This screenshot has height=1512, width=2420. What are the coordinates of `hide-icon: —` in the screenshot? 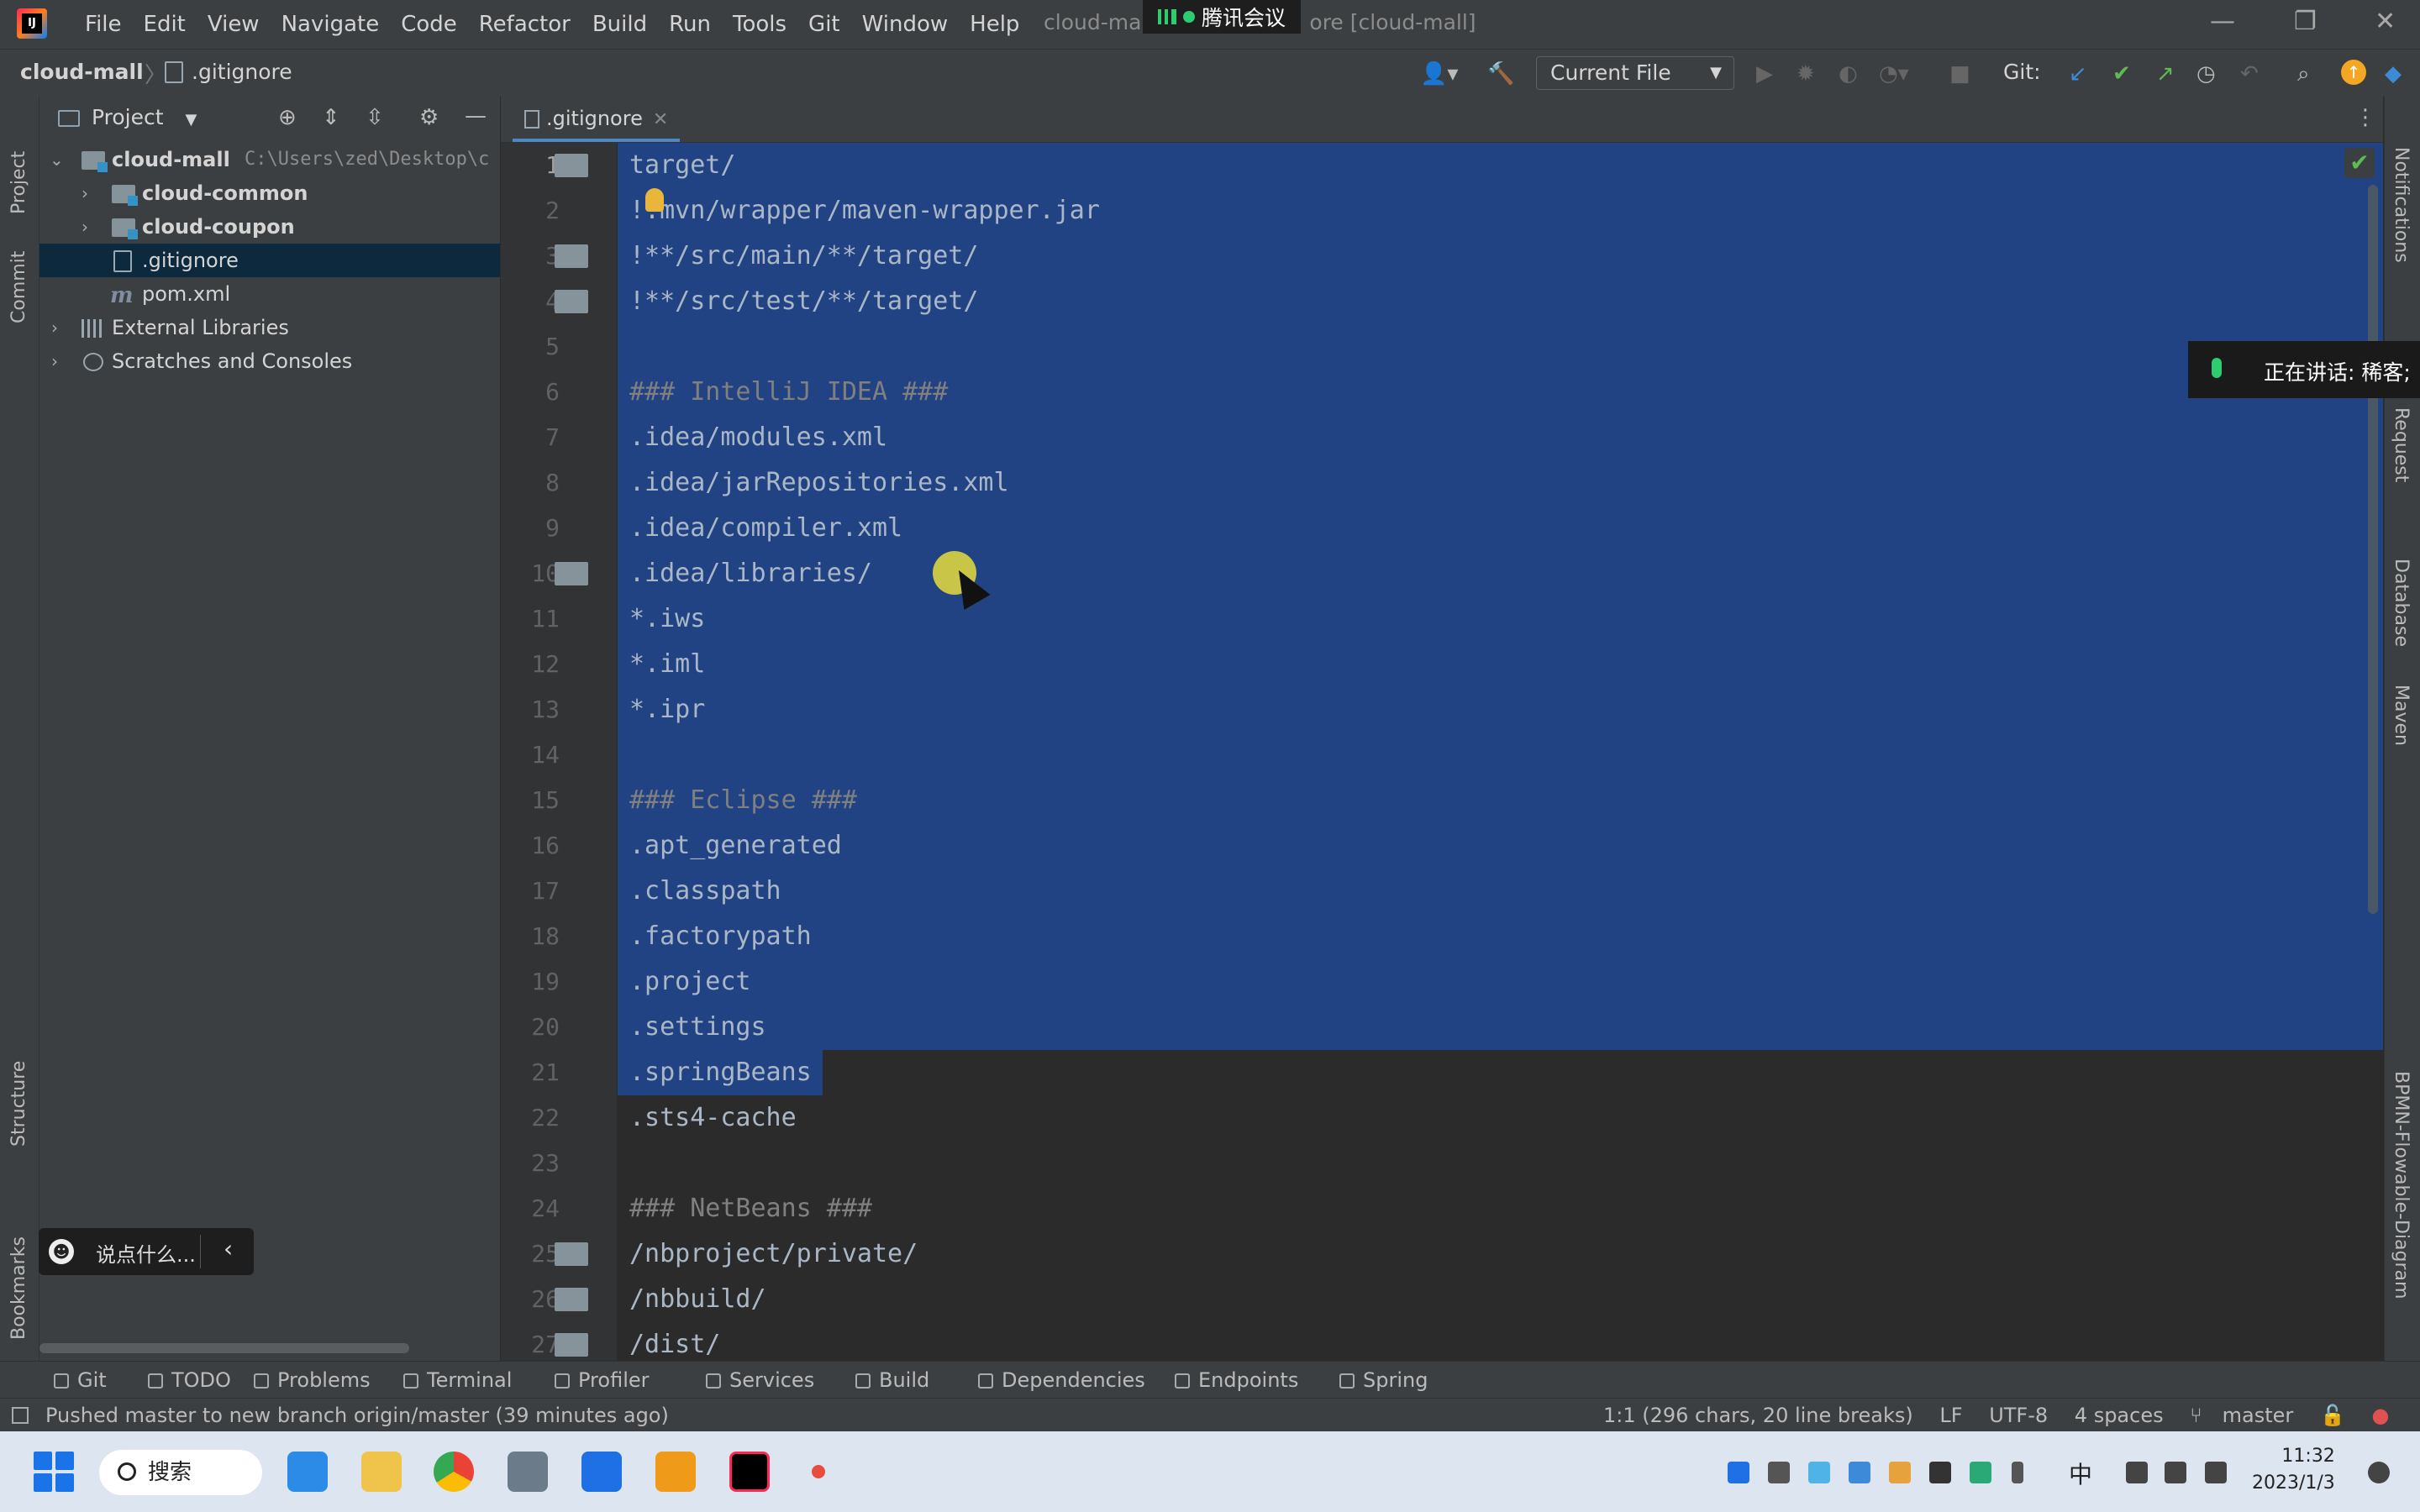 It's located at (476, 116).